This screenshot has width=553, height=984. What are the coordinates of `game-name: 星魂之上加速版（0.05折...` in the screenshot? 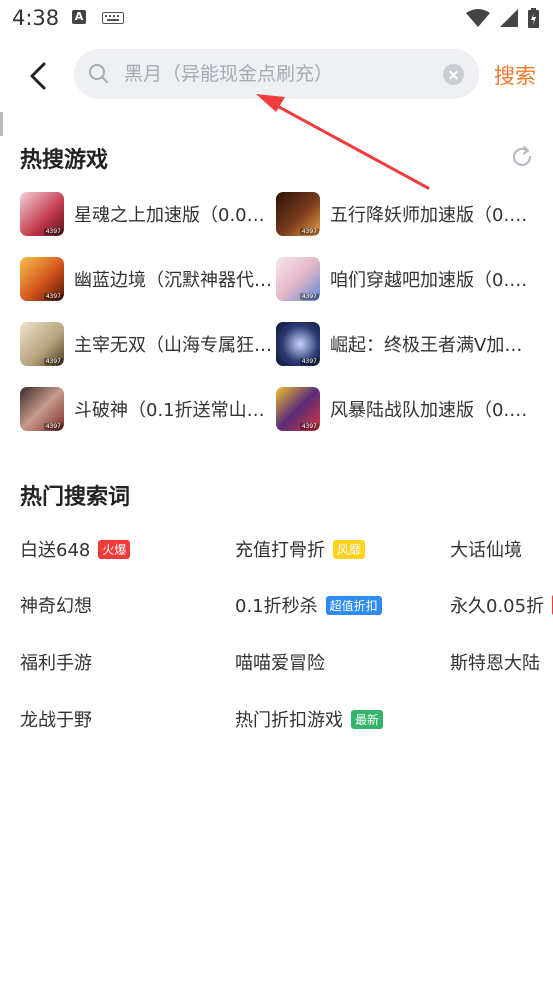 It's located at (174, 215).